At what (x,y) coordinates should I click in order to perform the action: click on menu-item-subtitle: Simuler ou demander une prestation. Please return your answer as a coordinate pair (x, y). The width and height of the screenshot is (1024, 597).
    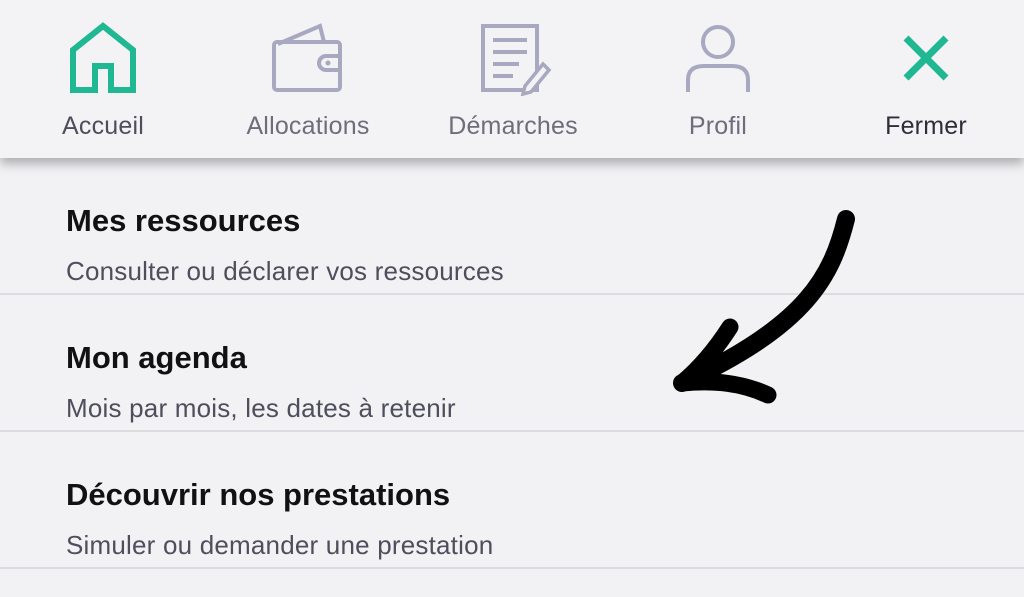
    Looking at the image, I should click on (280, 545).